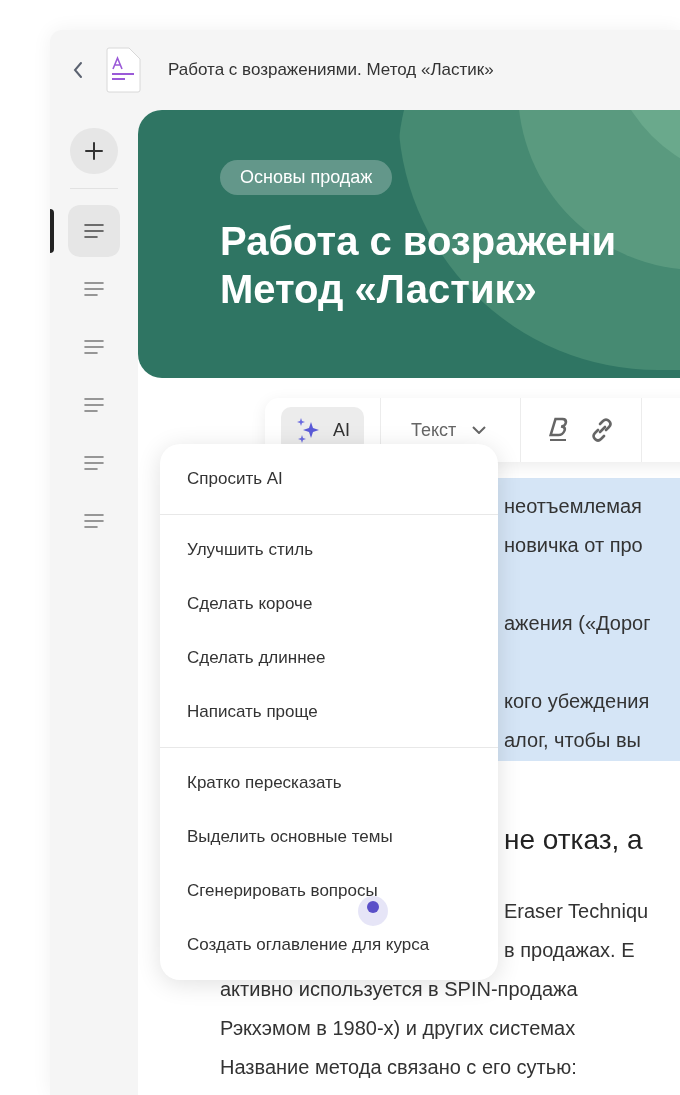 The image size is (680, 1095). What do you see at coordinates (577, 701) in the screenshot?
I see `body-text: кого убеждения` at bounding box center [577, 701].